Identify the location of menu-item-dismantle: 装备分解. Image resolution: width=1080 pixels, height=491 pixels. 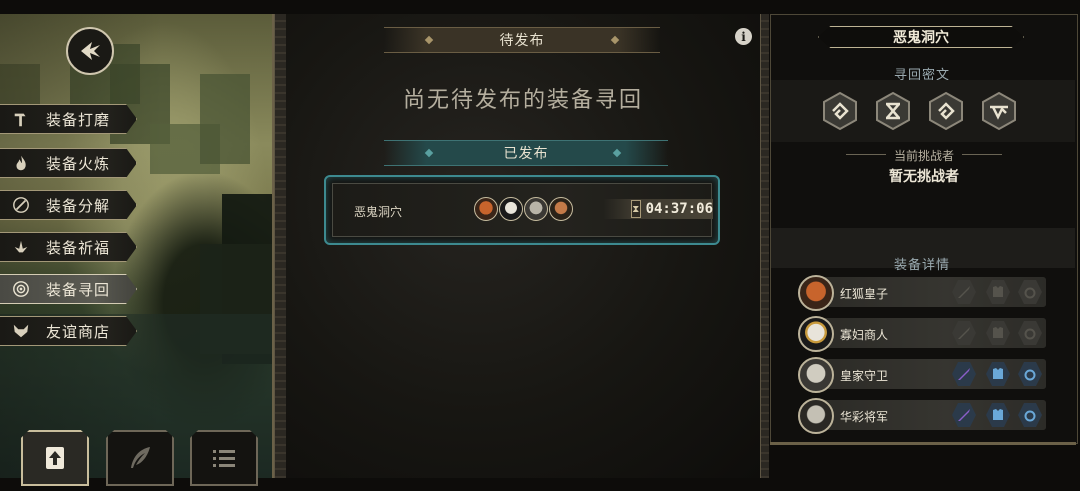
(68, 205).